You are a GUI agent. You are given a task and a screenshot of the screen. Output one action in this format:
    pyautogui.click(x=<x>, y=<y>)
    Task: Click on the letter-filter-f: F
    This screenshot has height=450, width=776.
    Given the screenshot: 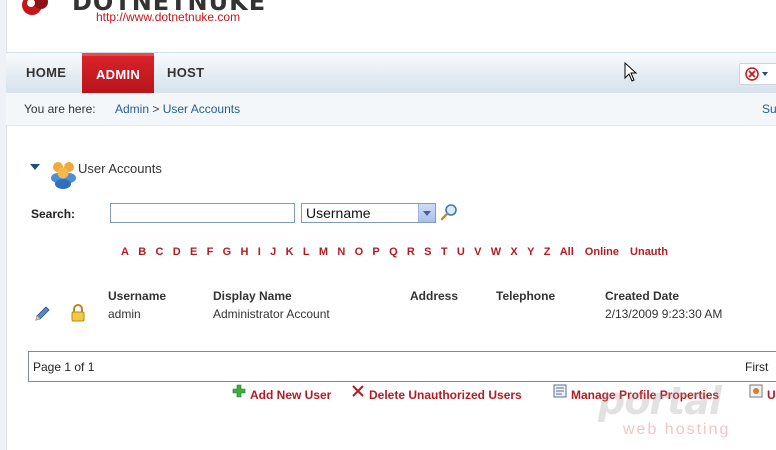 What is the action you would take?
    pyautogui.click(x=210, y=252)
    